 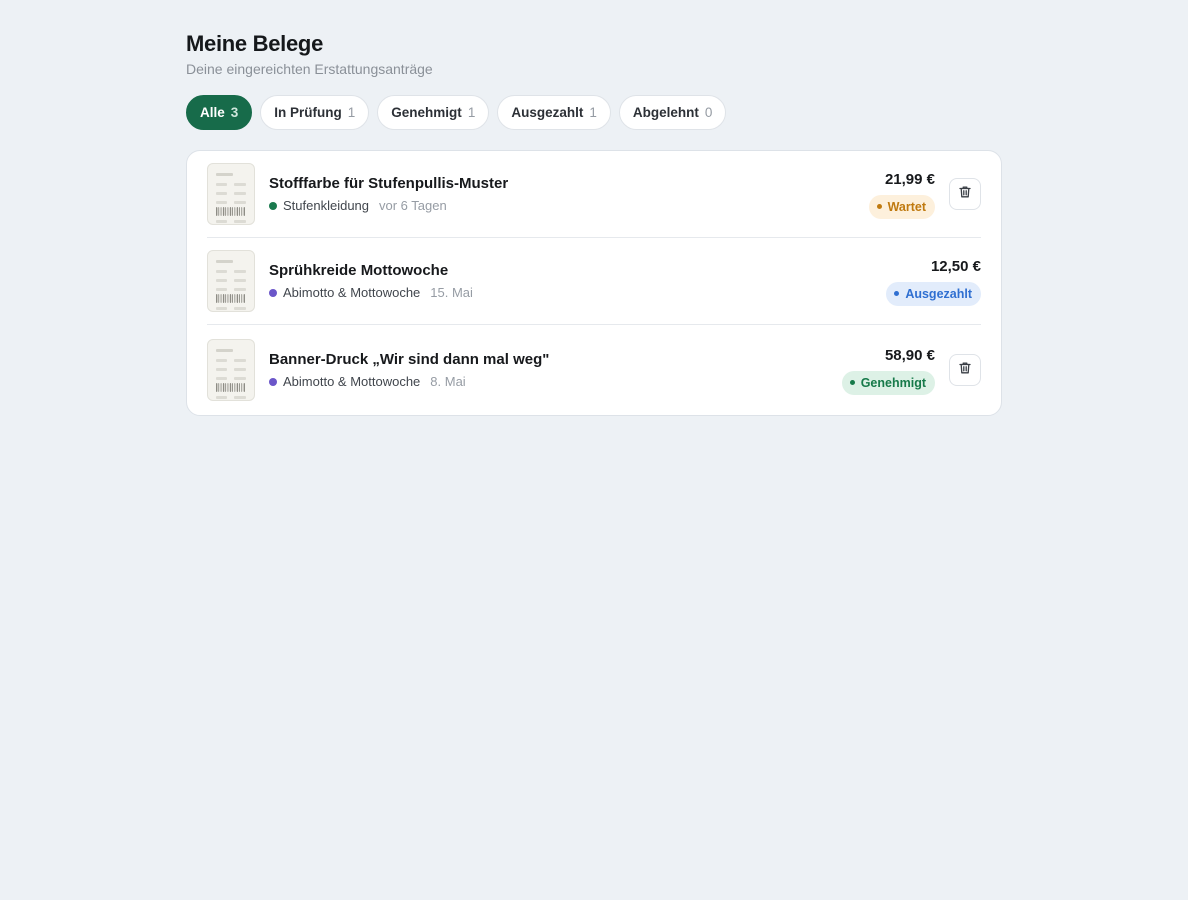 I want to click on receipt-amount-status: 58,90 € Genehmigt, so click(x=888, y=370).